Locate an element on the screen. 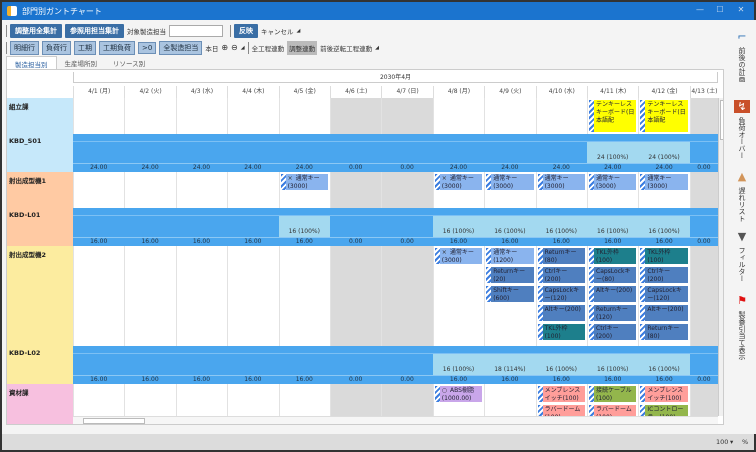 This screenshot has height=452, width=756. sidebar-item: ↯ 負荷オーバー is located at coordinates (742, 129).